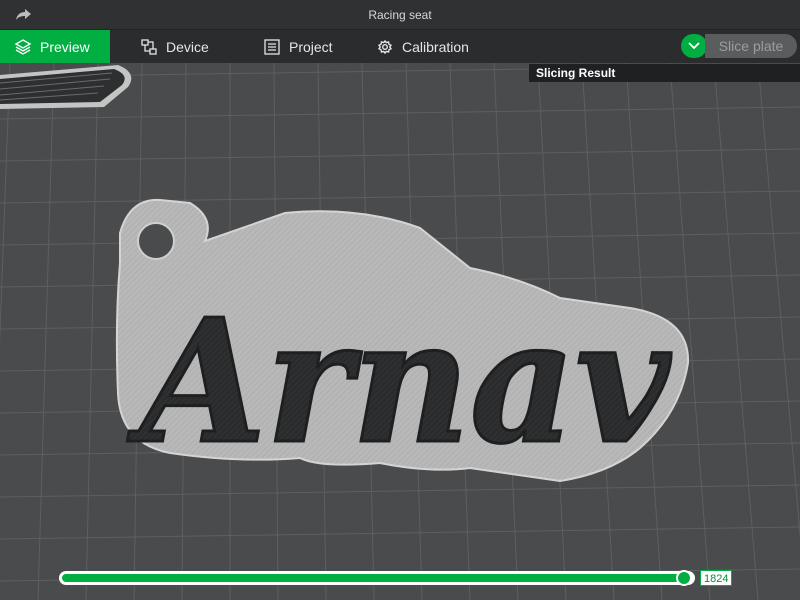 This screenshot has height=600, width=800. What do you see at coordinates (751, 46) in the screenshot?
I see `slice-plate-button: Slice plate` at bounding box center [751, 46].